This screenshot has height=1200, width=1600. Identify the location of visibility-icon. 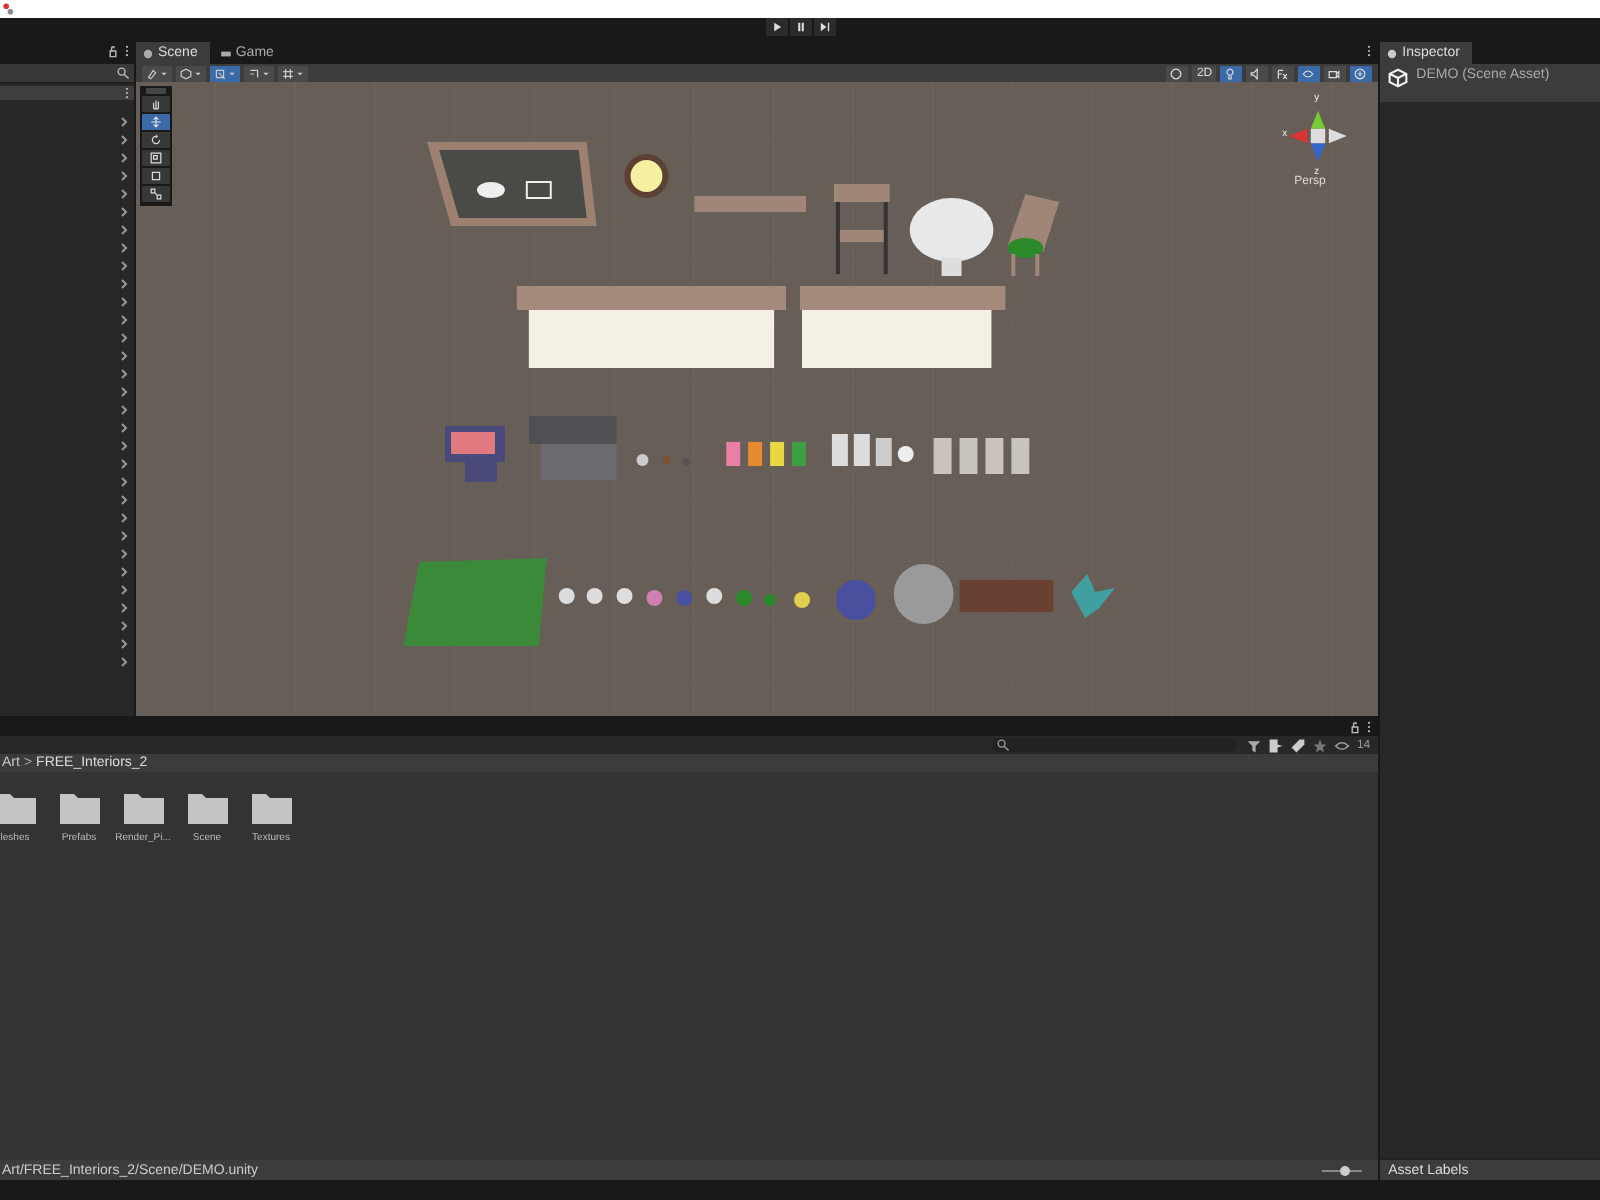
(1308, 73).